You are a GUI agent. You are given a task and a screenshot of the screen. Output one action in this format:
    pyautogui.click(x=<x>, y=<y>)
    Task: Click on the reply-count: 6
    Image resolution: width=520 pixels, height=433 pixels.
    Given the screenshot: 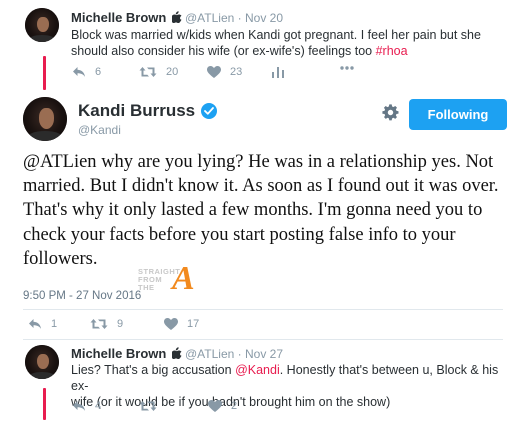 What is the action you would take?
    pyautogui.click(x=98, y=72)
    